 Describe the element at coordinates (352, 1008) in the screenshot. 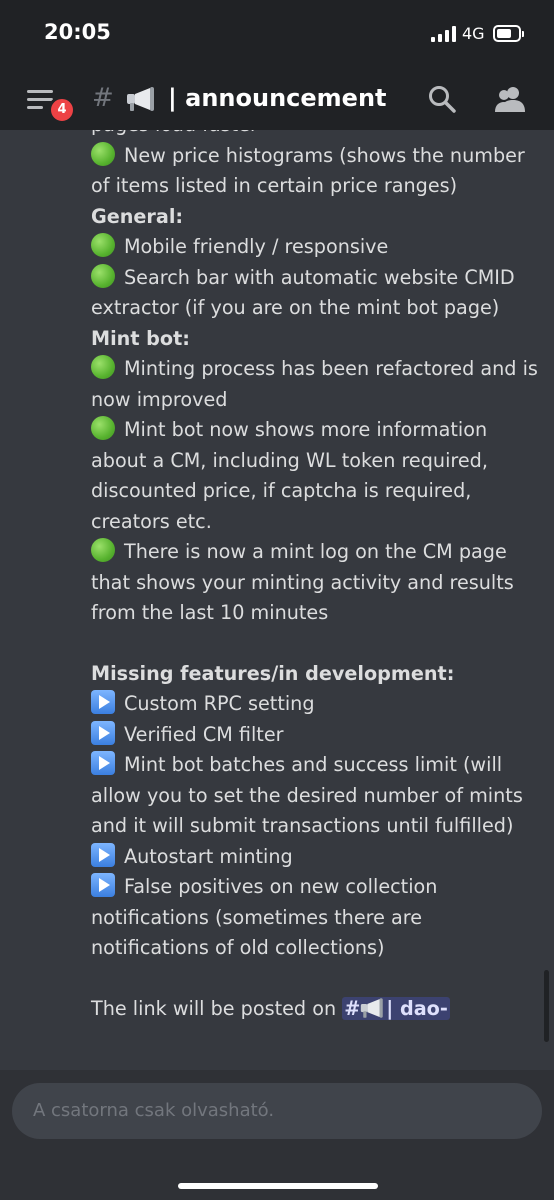

I see `mention-hash: #` at that location.